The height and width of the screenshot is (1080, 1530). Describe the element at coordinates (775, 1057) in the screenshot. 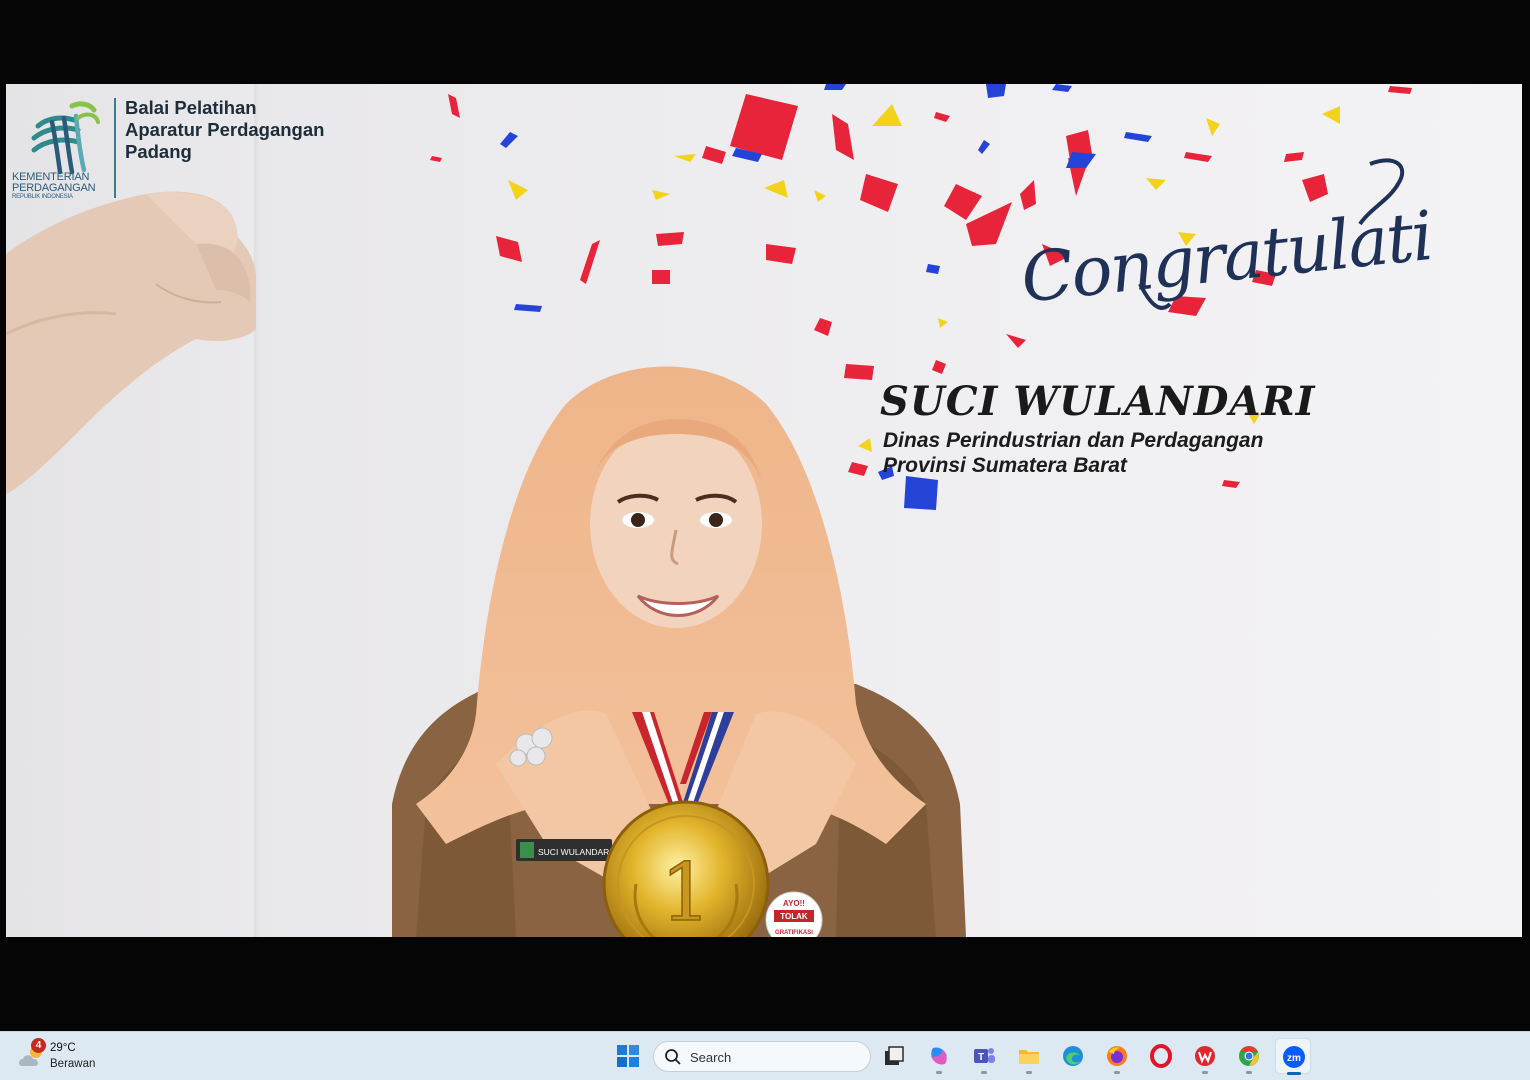

I see `search-input` at that location.